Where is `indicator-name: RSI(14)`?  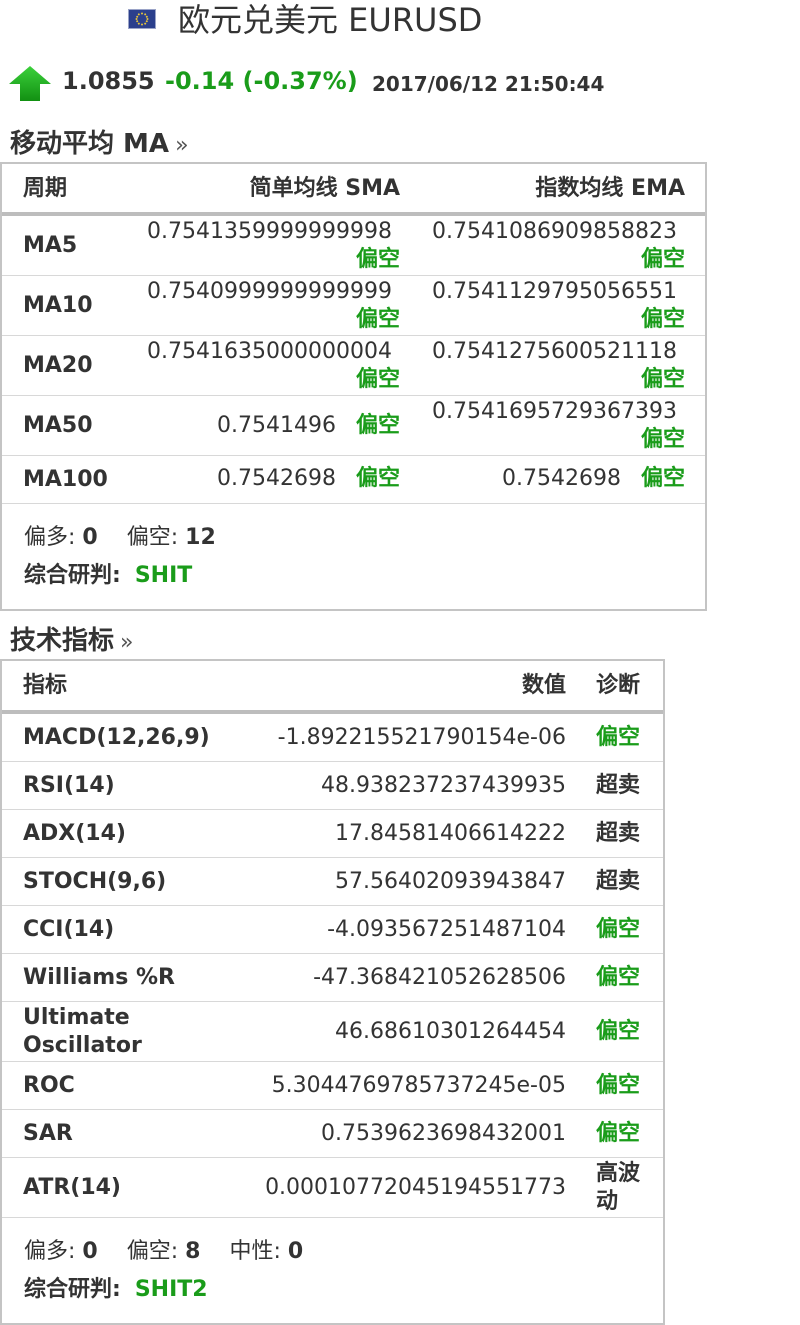
indicator-name: RSI(14) is located at coordinates (69, 785).